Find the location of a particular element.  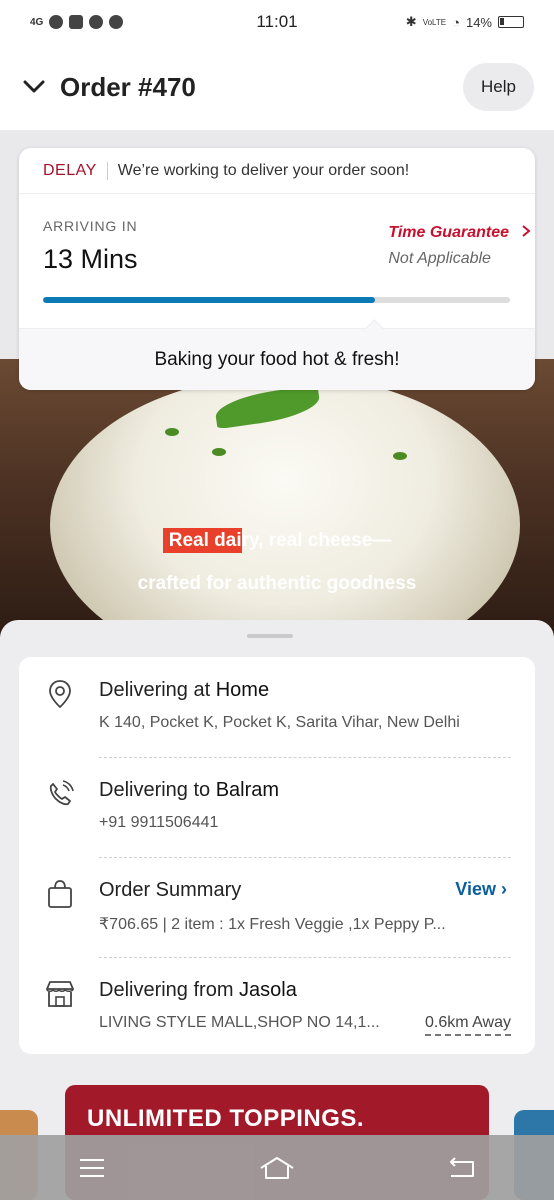

delivery-progress-bar is located at coordinates (276, 300).